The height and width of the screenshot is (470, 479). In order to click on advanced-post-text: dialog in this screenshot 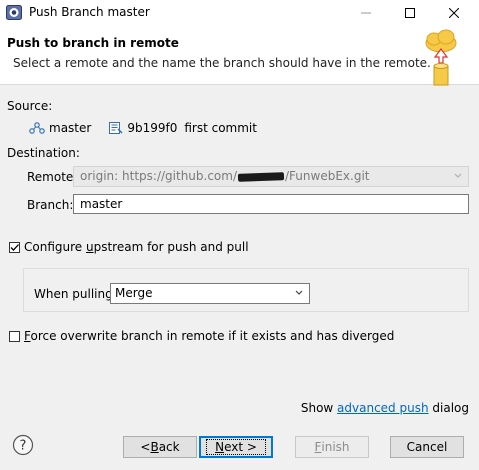, I will do `click(448, 408)`.